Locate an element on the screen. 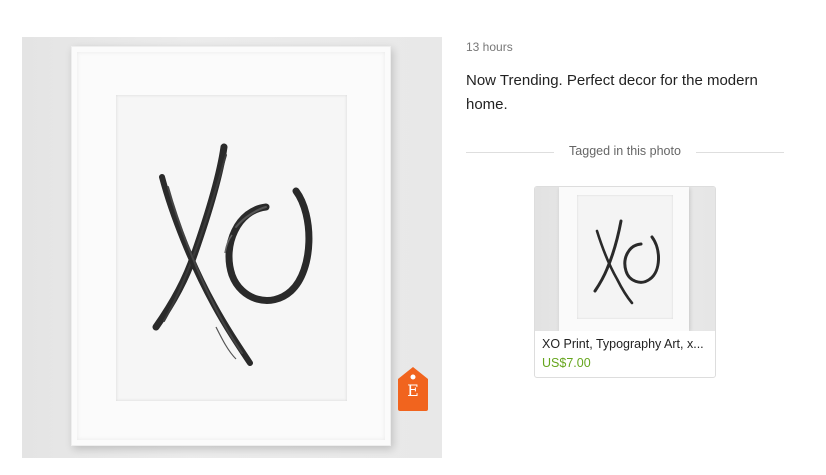 This screenshot has width=826, height=475. thumbnail-mat is located at coordinates (625, 257).